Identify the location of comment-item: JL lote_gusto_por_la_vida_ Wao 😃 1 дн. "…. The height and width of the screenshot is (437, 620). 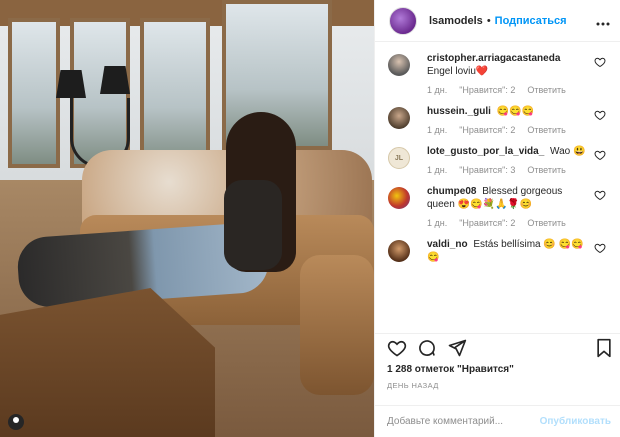
(497, 161).